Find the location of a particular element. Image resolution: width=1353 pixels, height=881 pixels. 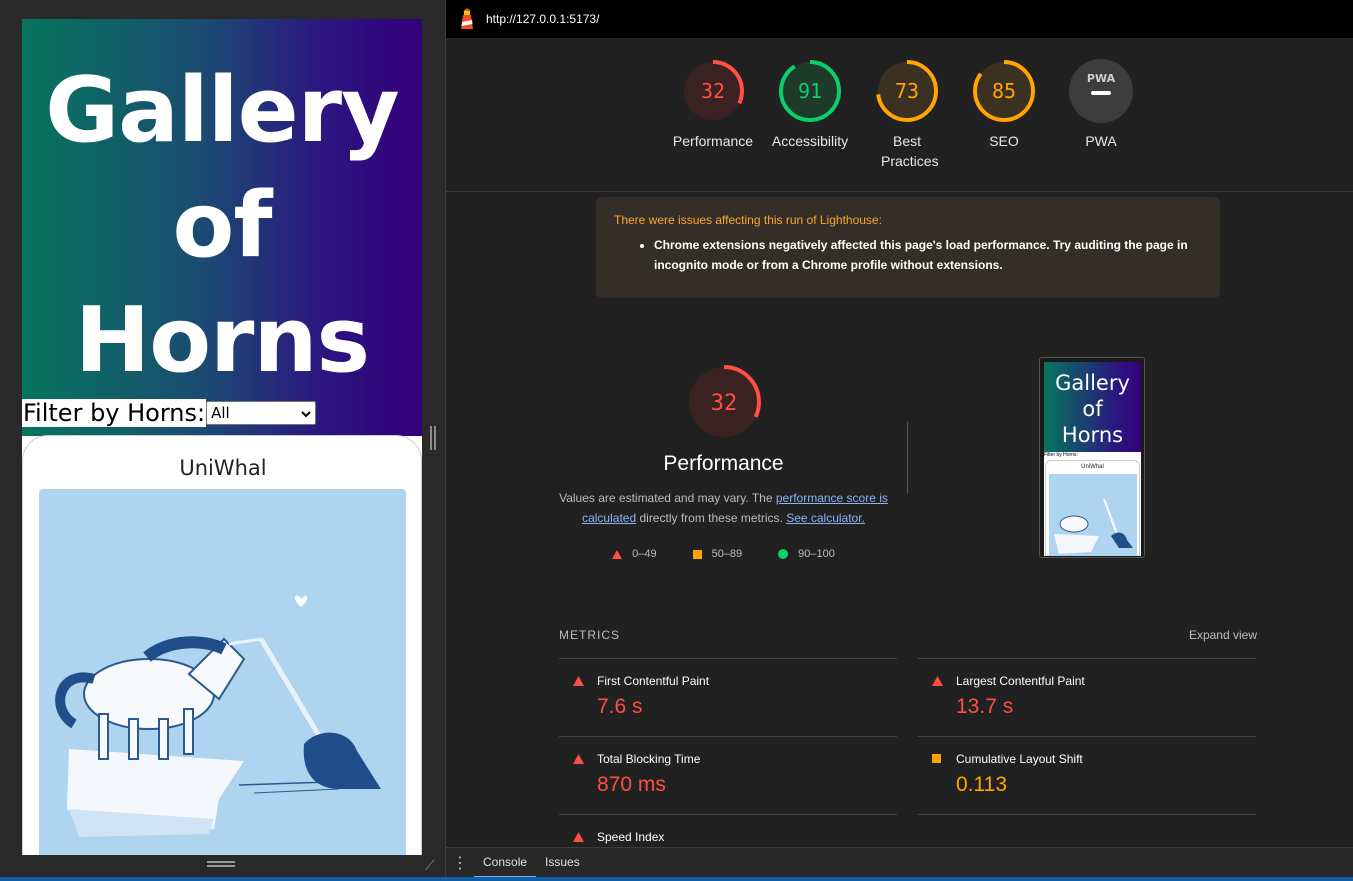

filter-label: Filter by Horns: is located at coordinates (114, 413).